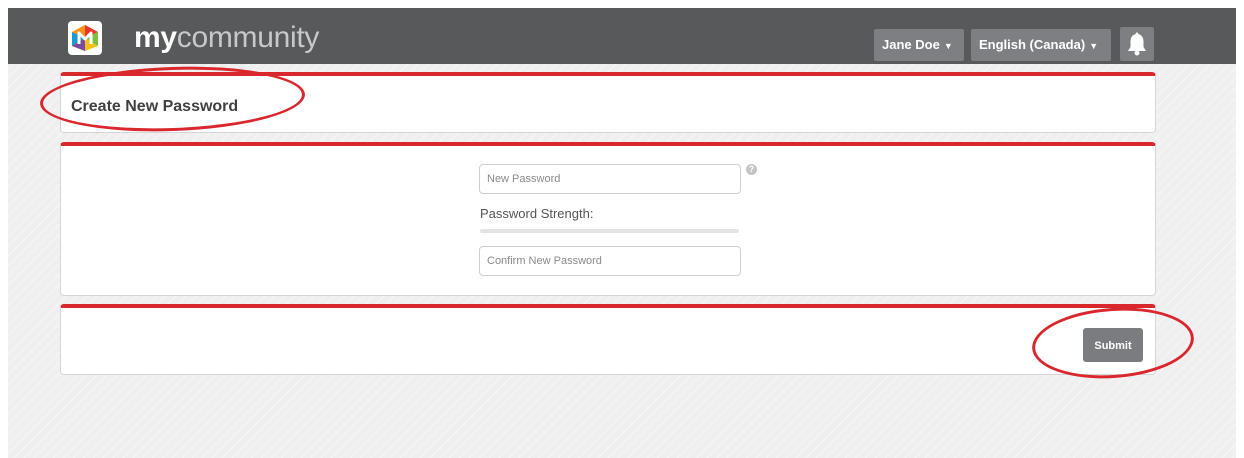  What do you see at coordinates (610, 261) in the screenshot?
I see `confirm-password-input` at bounding box center [610, 261].